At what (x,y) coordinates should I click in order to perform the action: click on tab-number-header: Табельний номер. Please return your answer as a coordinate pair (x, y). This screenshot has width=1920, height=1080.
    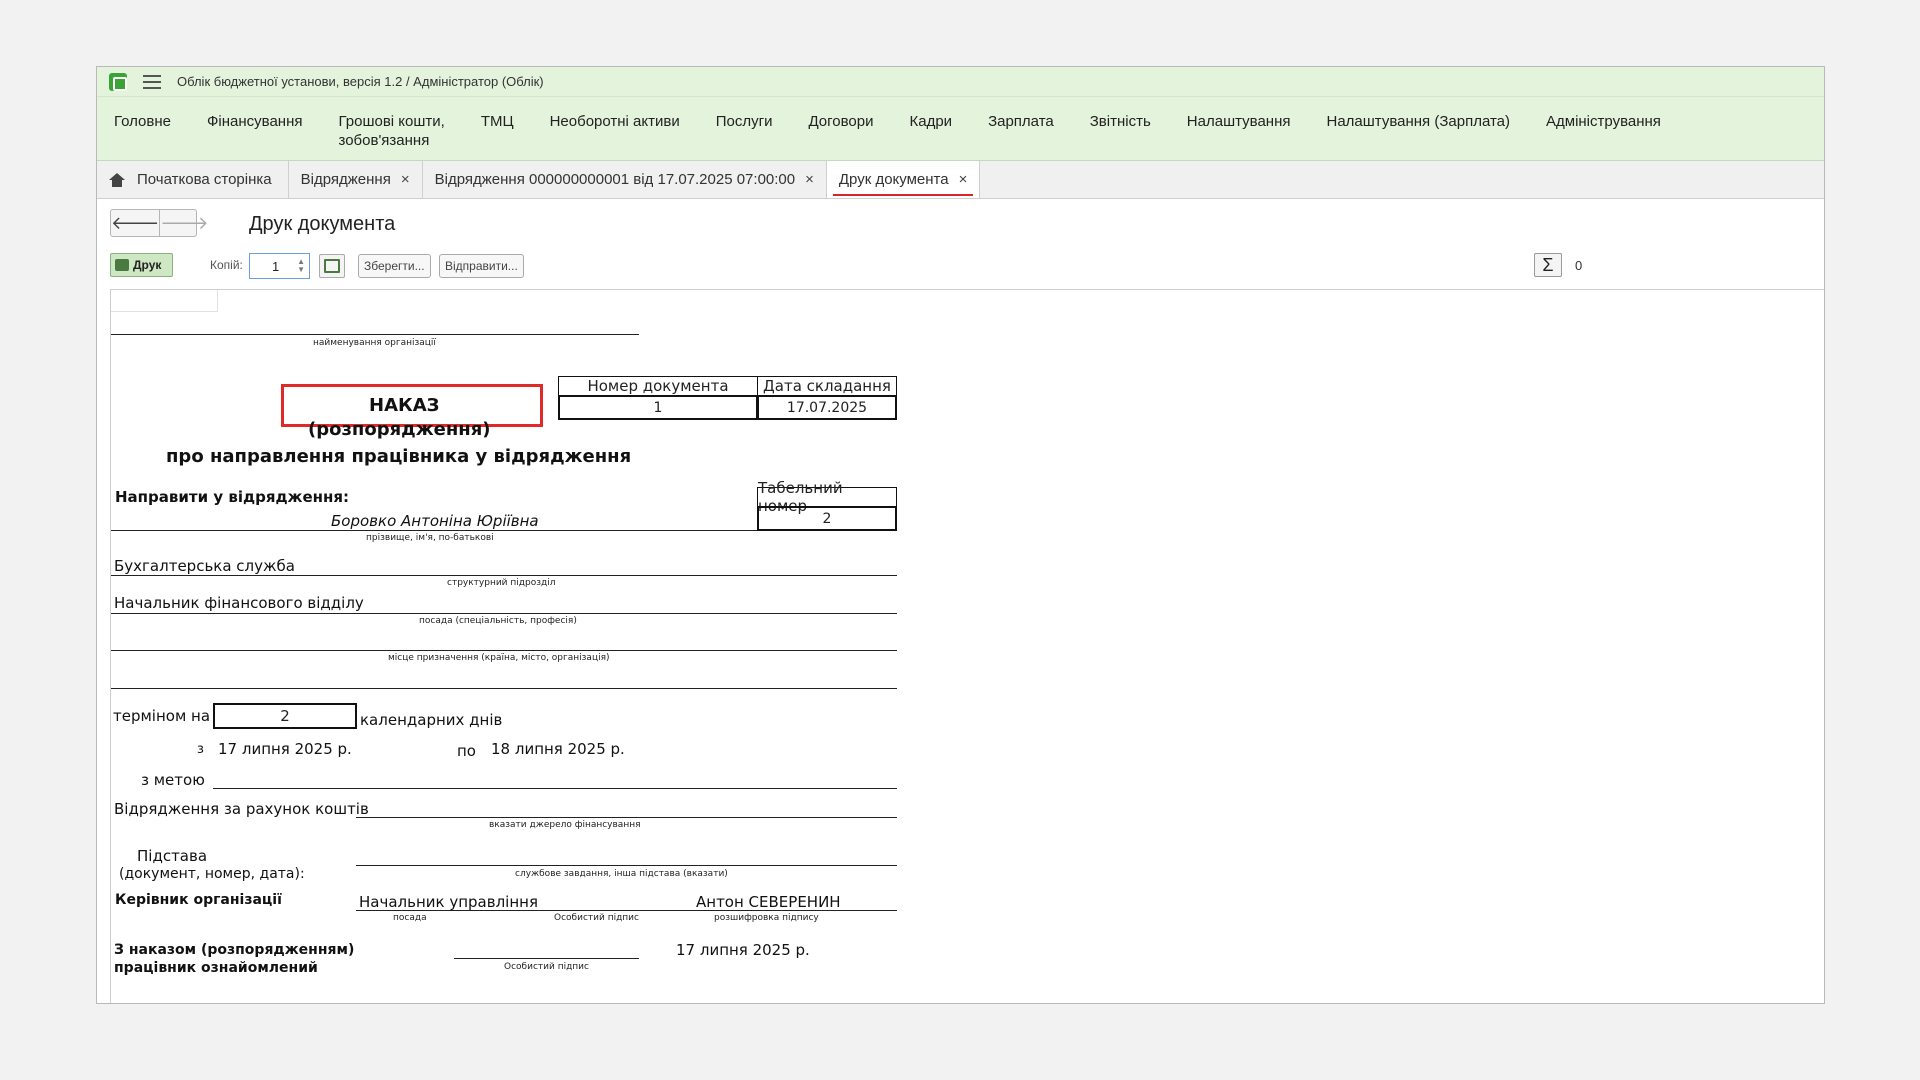
    Looking at the image, I should click on (827, 497).